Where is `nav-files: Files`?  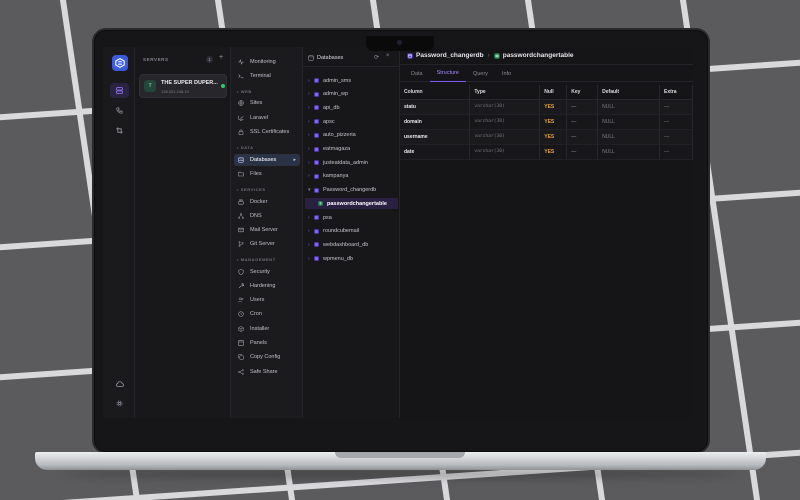 nav-files: Files is located at coordinates (267, 174).